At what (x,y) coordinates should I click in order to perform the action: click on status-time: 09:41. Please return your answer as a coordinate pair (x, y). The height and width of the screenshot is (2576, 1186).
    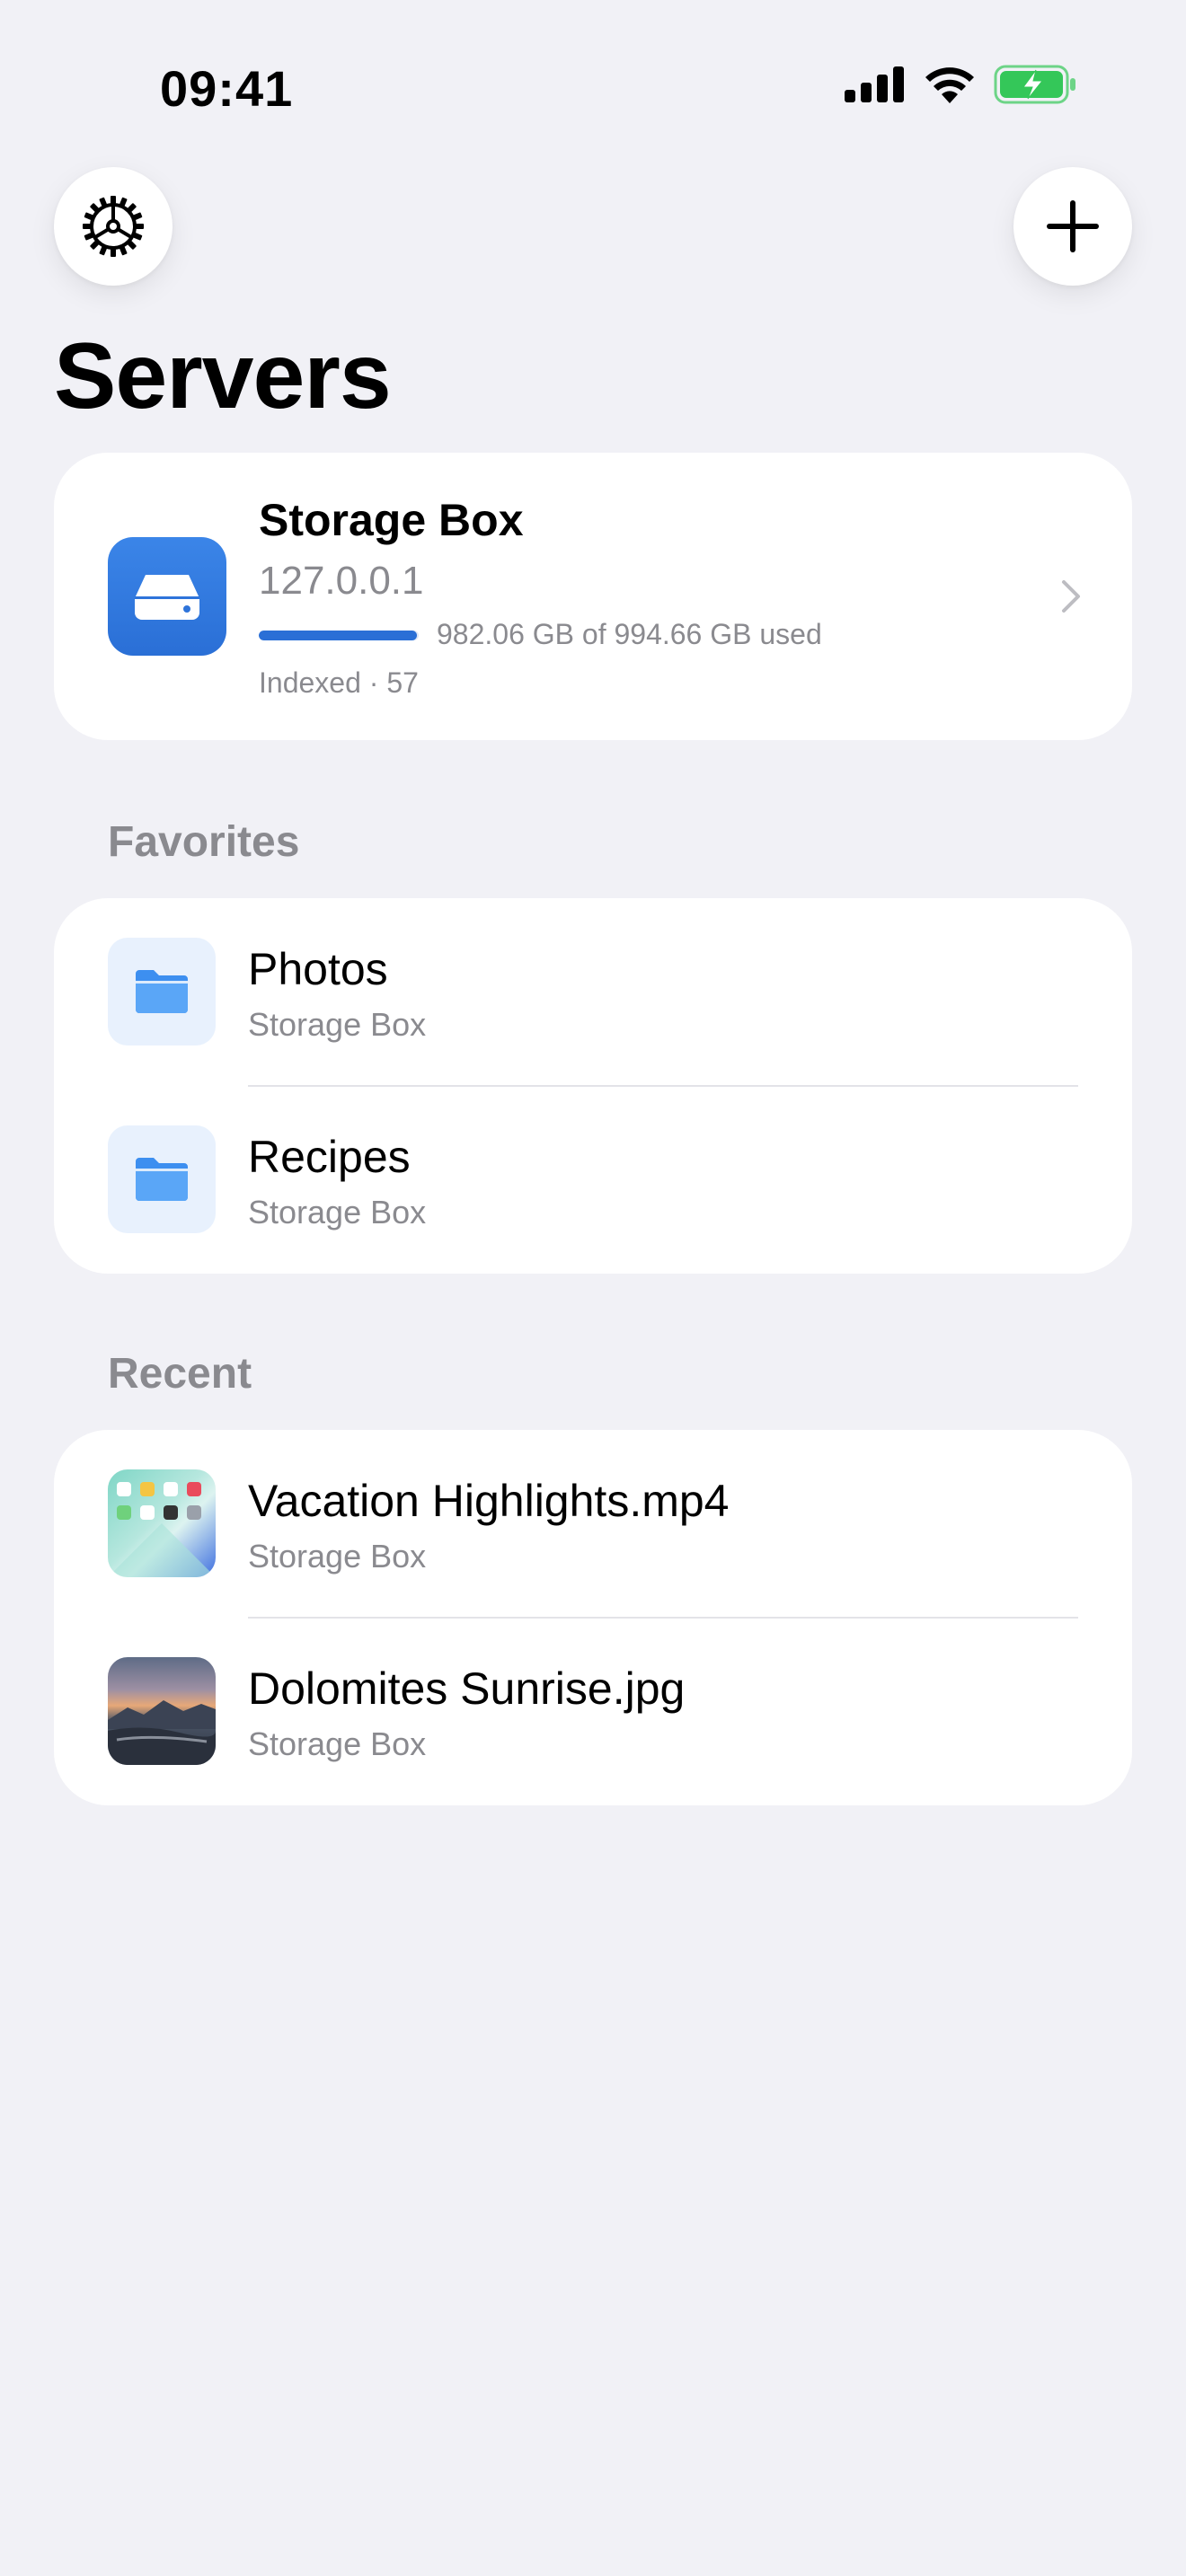
    Looking at the image, I should click on (227, 88).